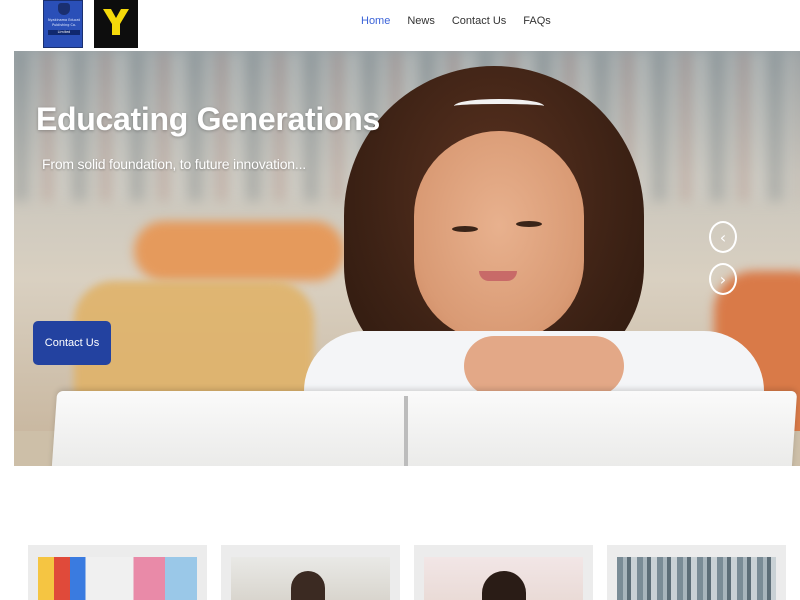 This screenshot has width=800, height=600. I want to click on y-logo, so click(116, 24).